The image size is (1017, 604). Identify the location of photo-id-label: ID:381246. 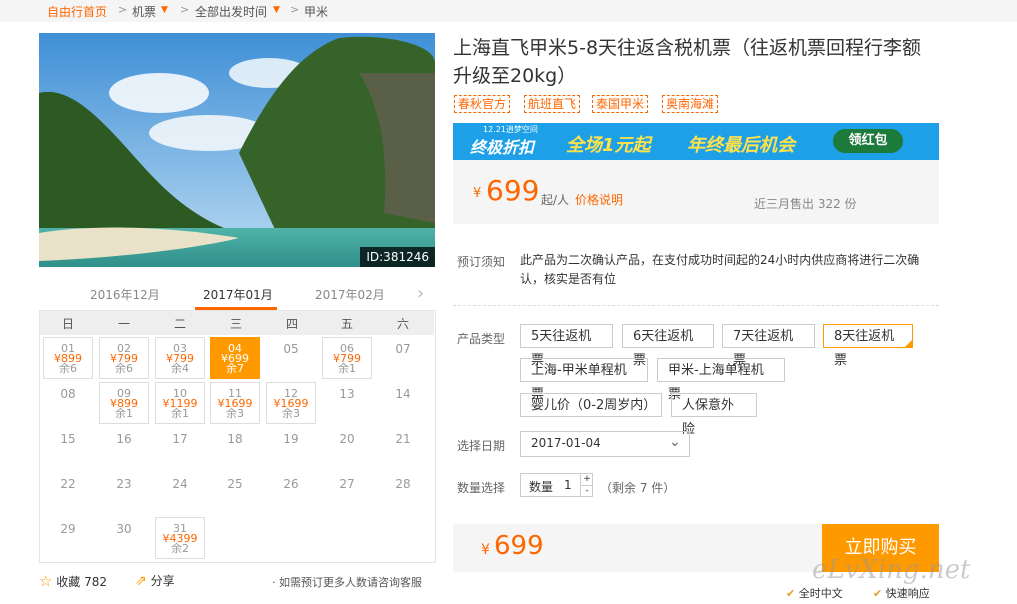
(397, 257).